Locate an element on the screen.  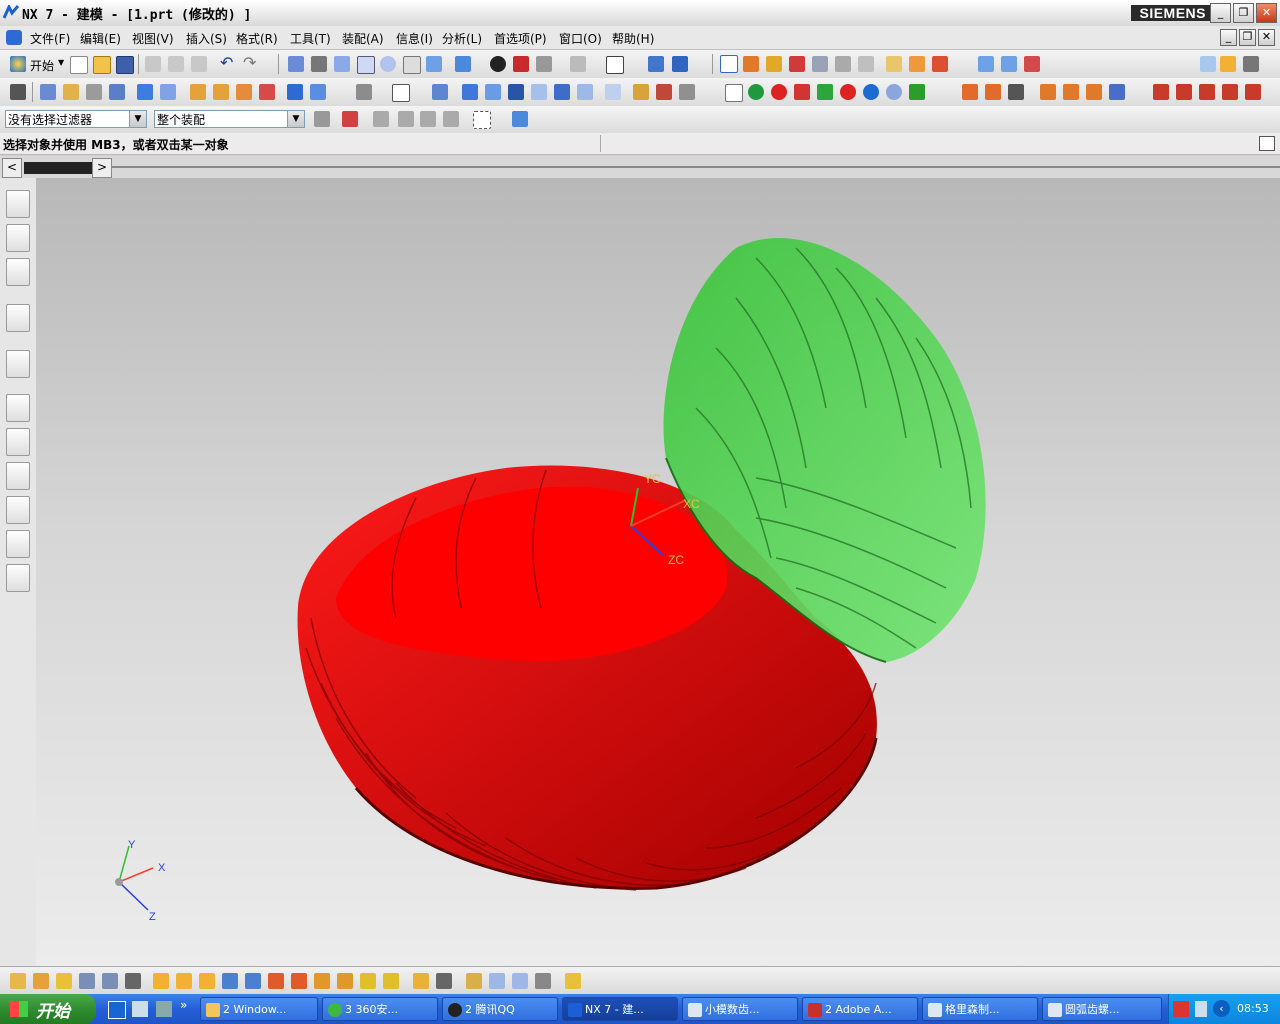
csys-icon is located at coordinates (680, 64).